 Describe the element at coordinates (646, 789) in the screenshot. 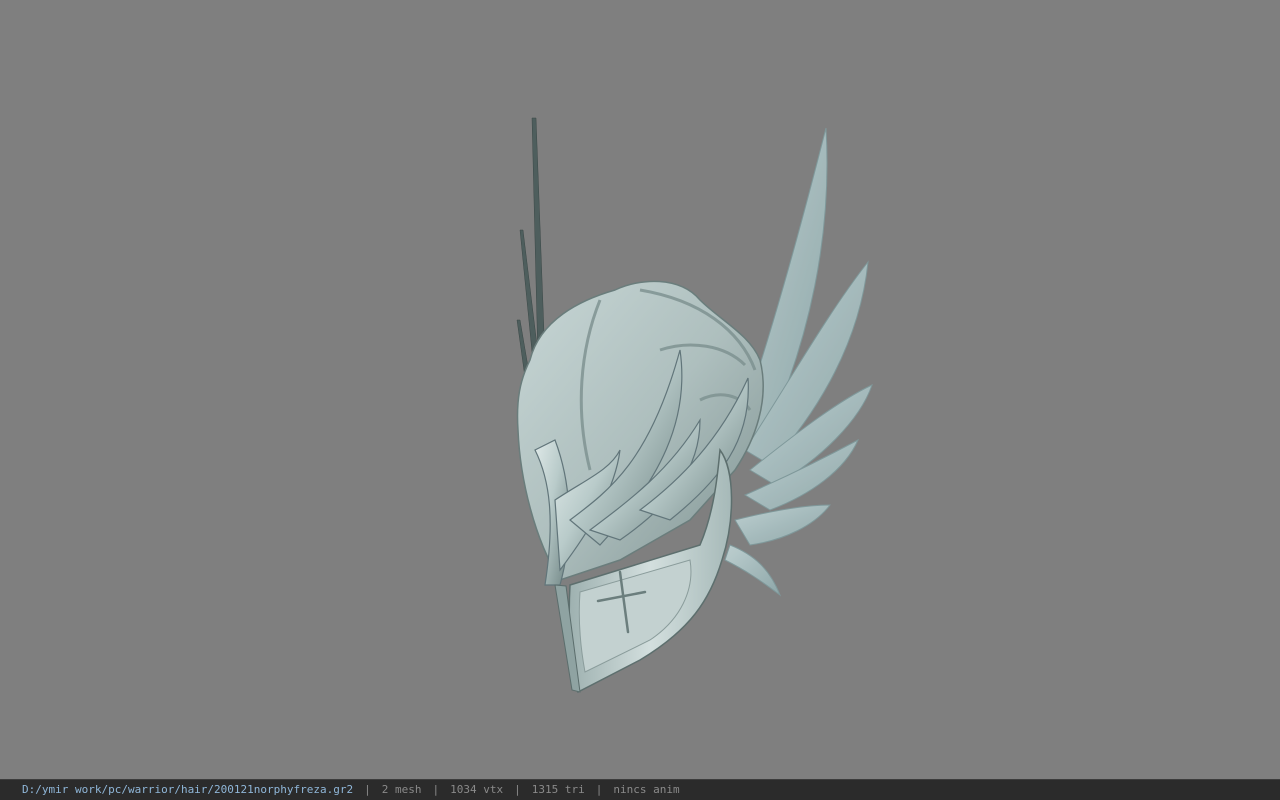

I see `anim-status: nincs anim` at that location.